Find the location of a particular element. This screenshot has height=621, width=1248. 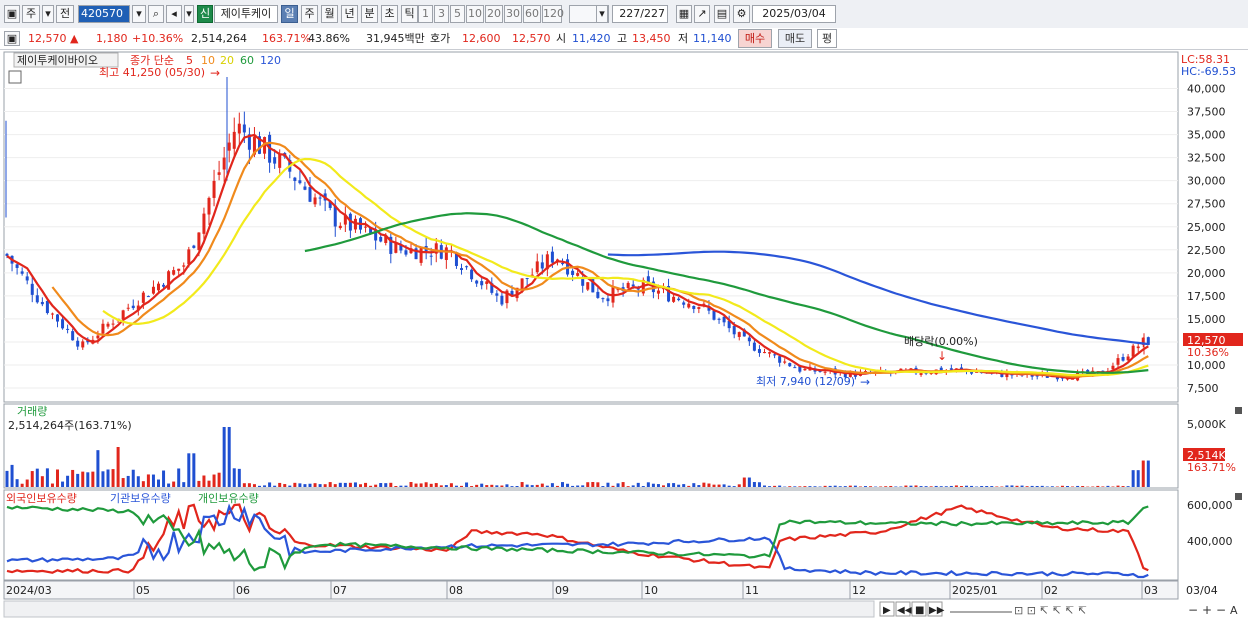

crosshair-icon: ↗ is located at coordinates (702, 14).